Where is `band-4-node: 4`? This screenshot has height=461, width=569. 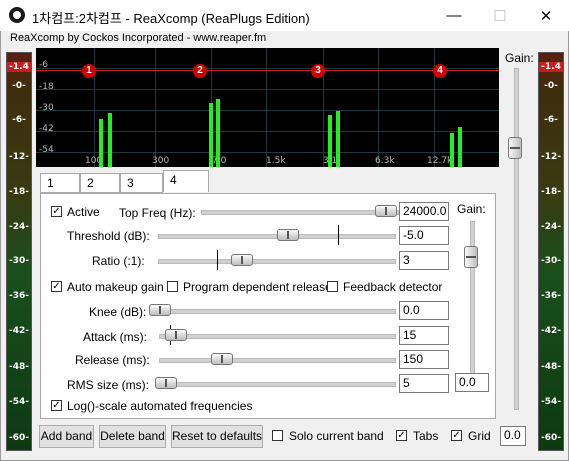
band-4-node: 4 is located at coordinates (440, 71).